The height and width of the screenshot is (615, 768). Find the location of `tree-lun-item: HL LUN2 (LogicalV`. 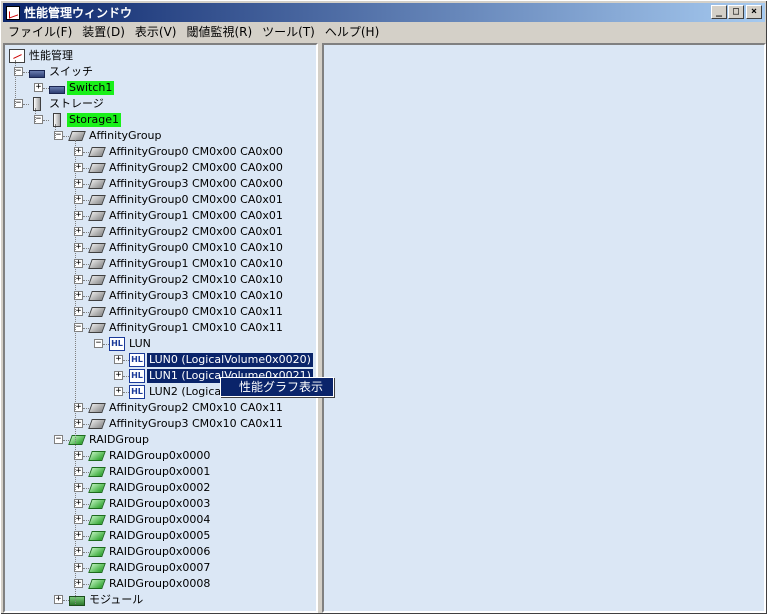

tree-lun-item: HL LUN2 (LogicalV is located at coordinates (181, 392).